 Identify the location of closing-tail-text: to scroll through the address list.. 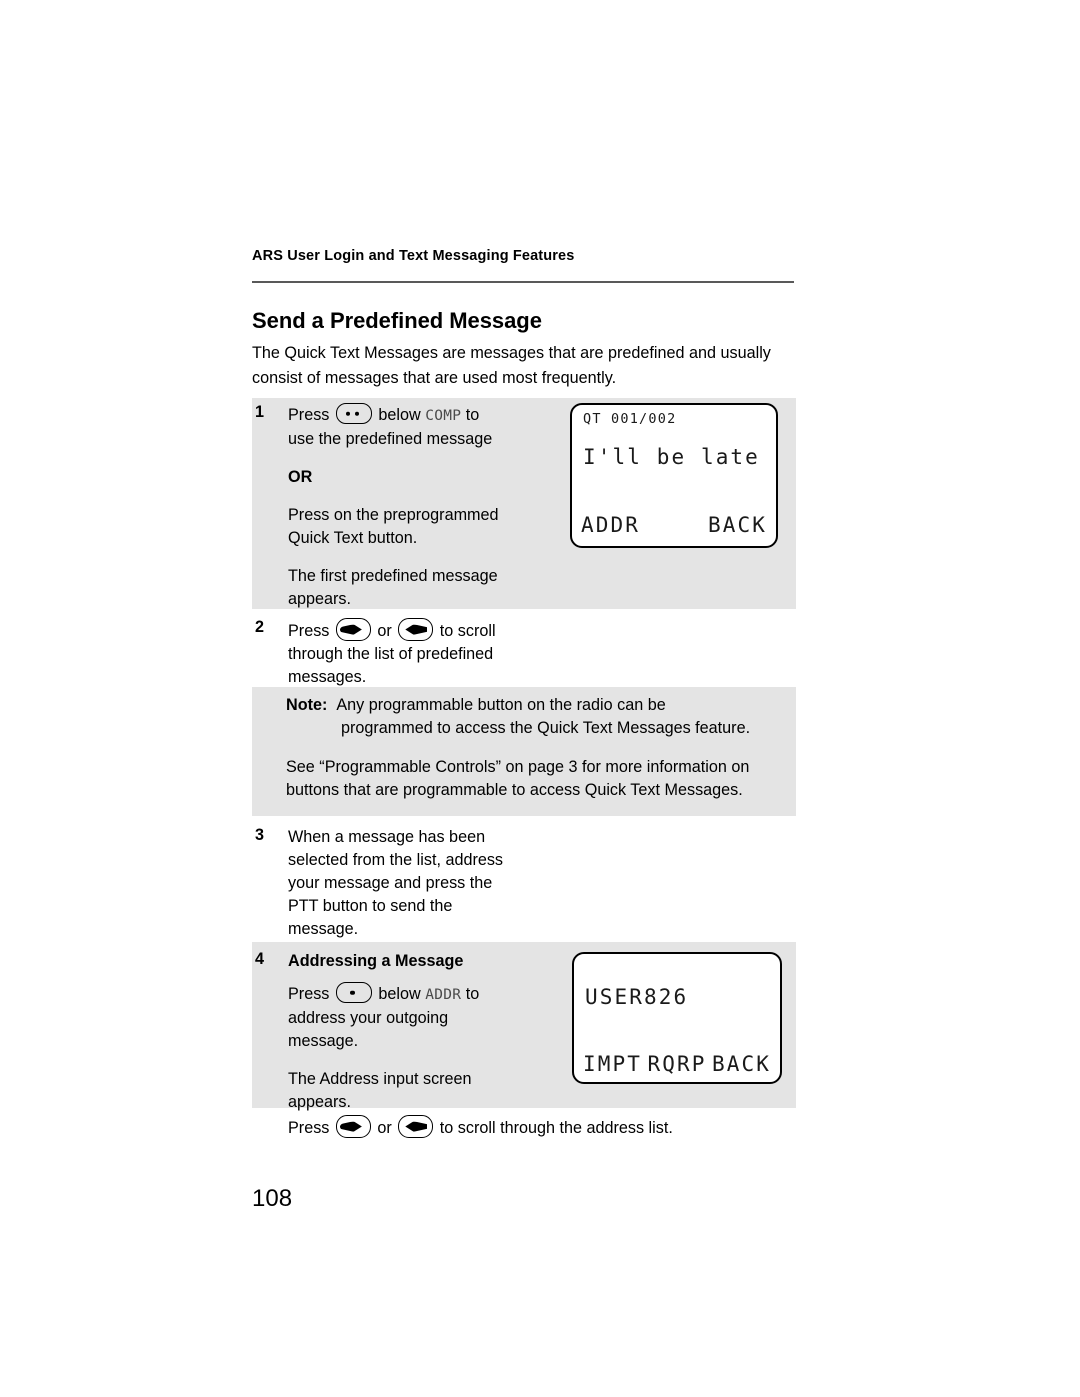
(556, 1128).